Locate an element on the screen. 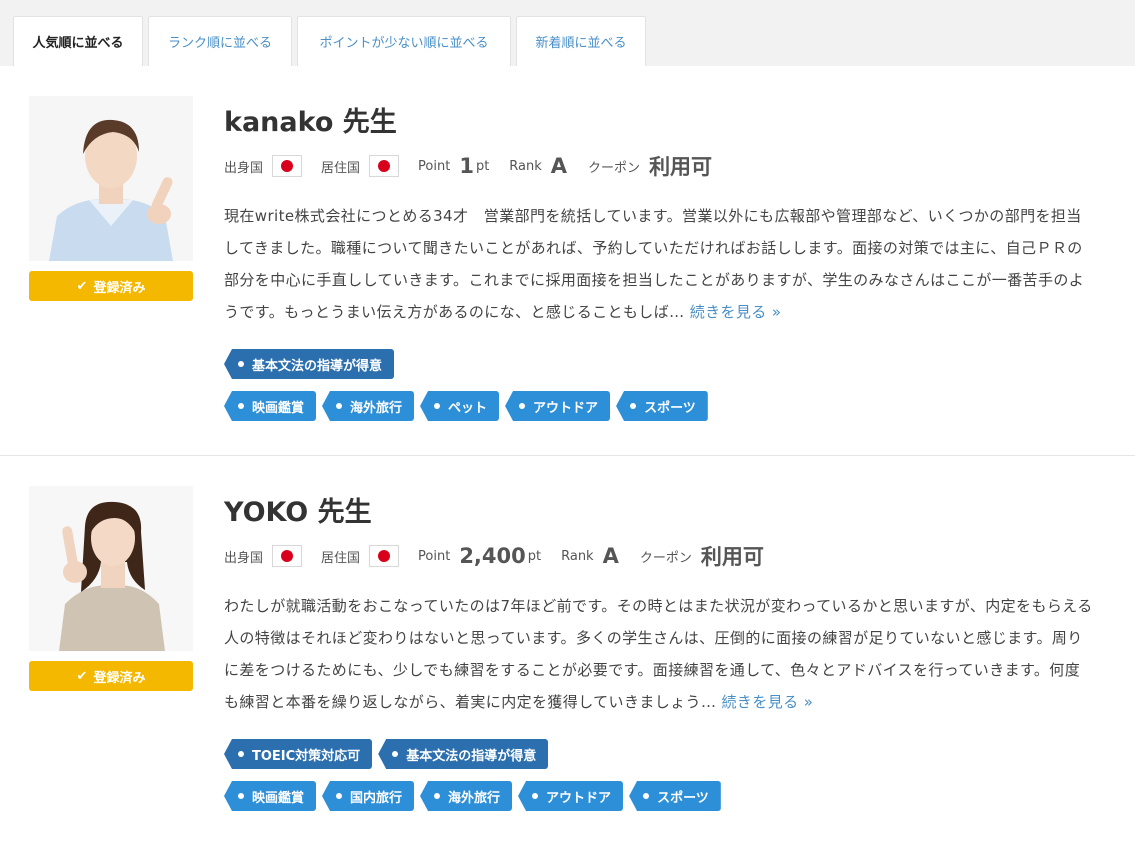 Image resolution: width=1135 pixels, height=847 pixels. skill-tags: 基本文法の指導が得意 is located at coordinates (312, 364).